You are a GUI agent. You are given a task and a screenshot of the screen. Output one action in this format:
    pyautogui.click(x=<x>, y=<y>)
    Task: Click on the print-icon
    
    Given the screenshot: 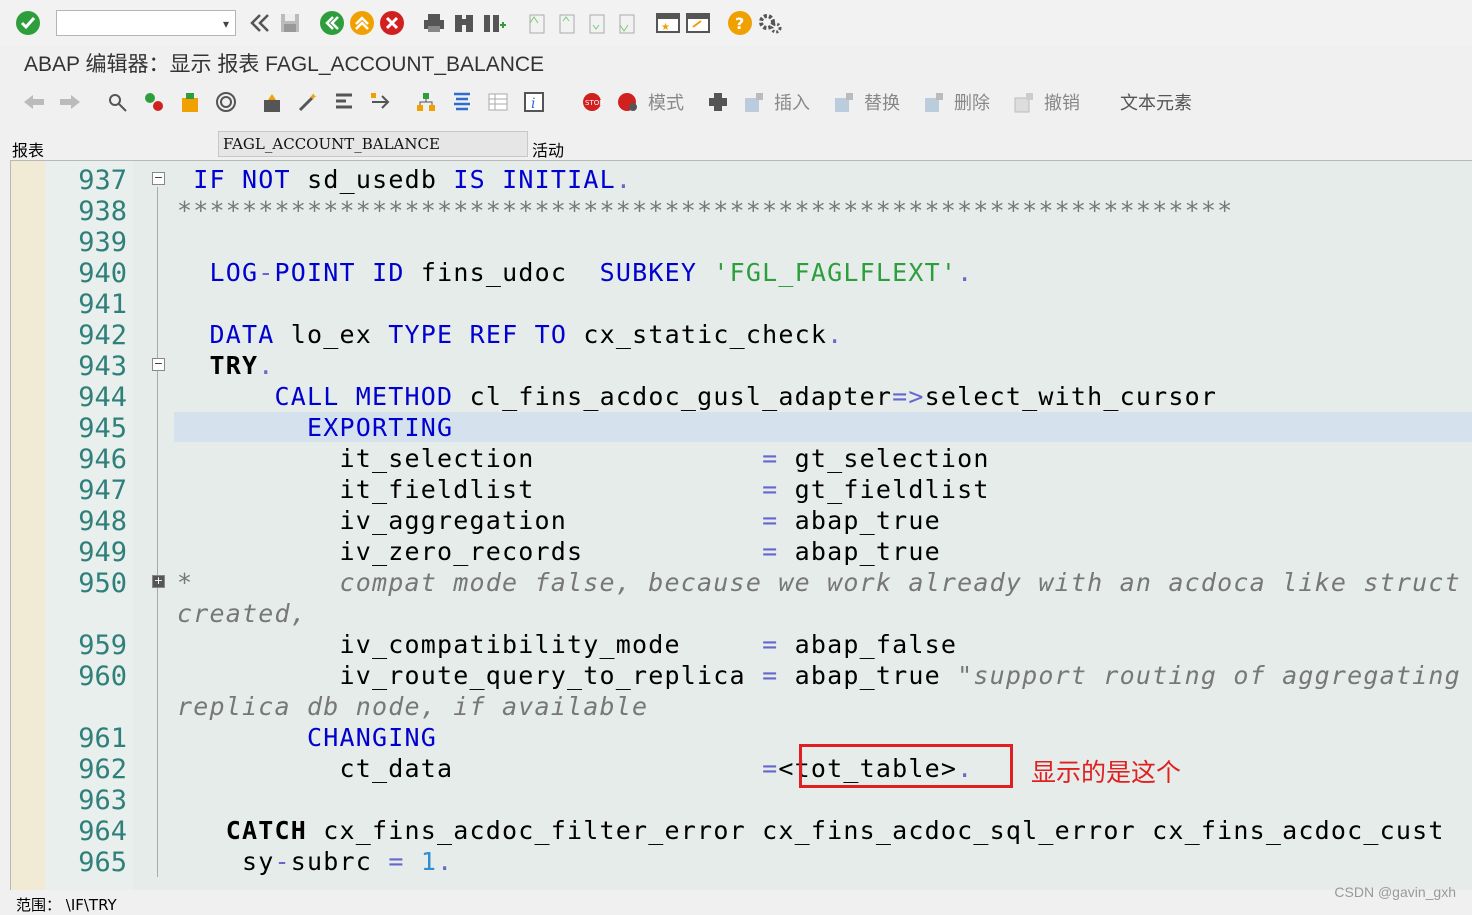 What is the action you would take?
    pyautogui.click(x=434, y=23)
    